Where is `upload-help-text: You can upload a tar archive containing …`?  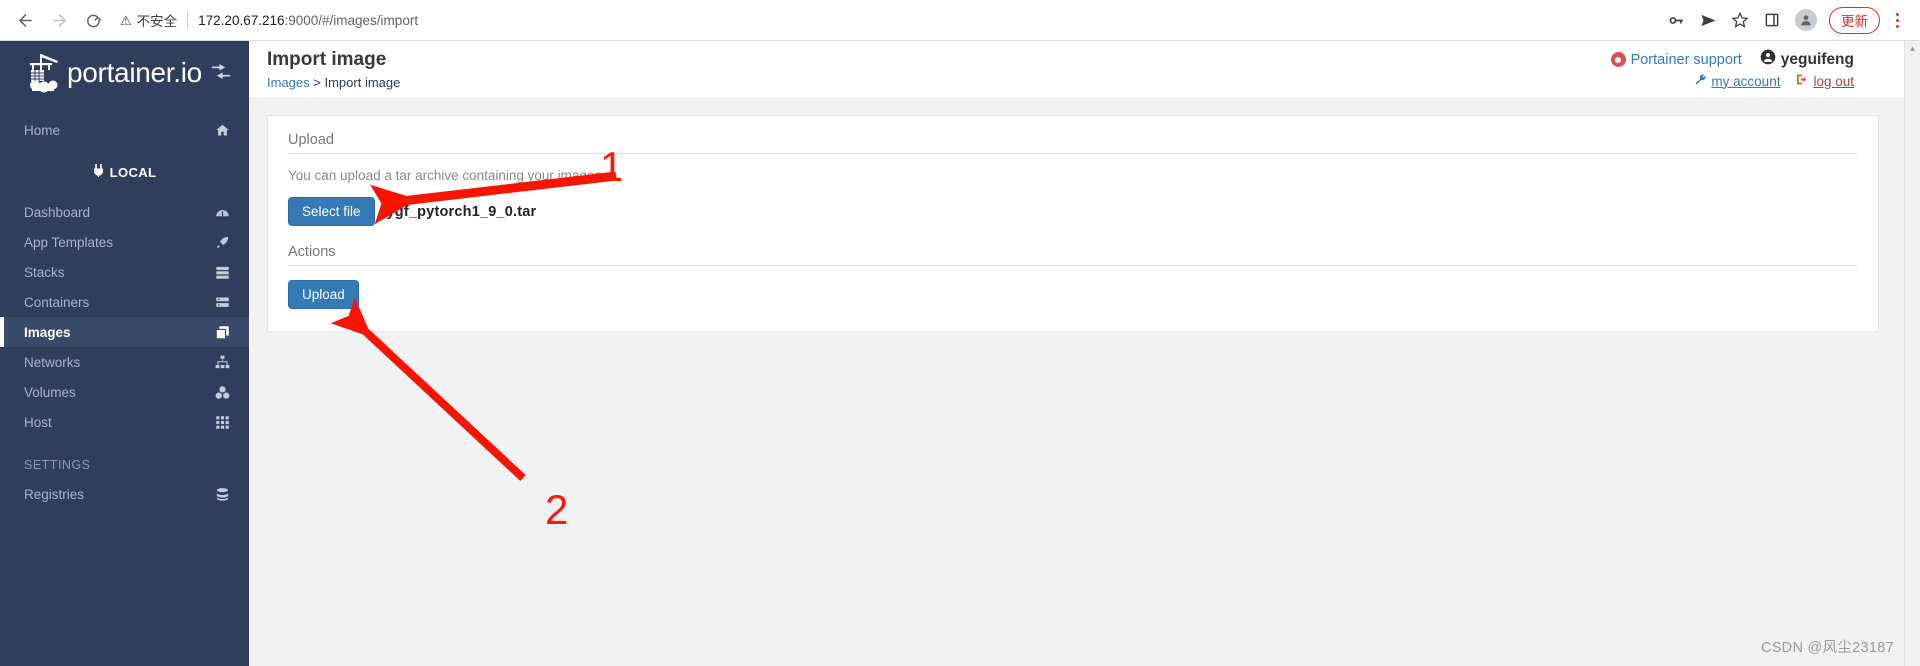
upload-help-text: You can upload a tar archive containing … is located at coordinates (446, 175).